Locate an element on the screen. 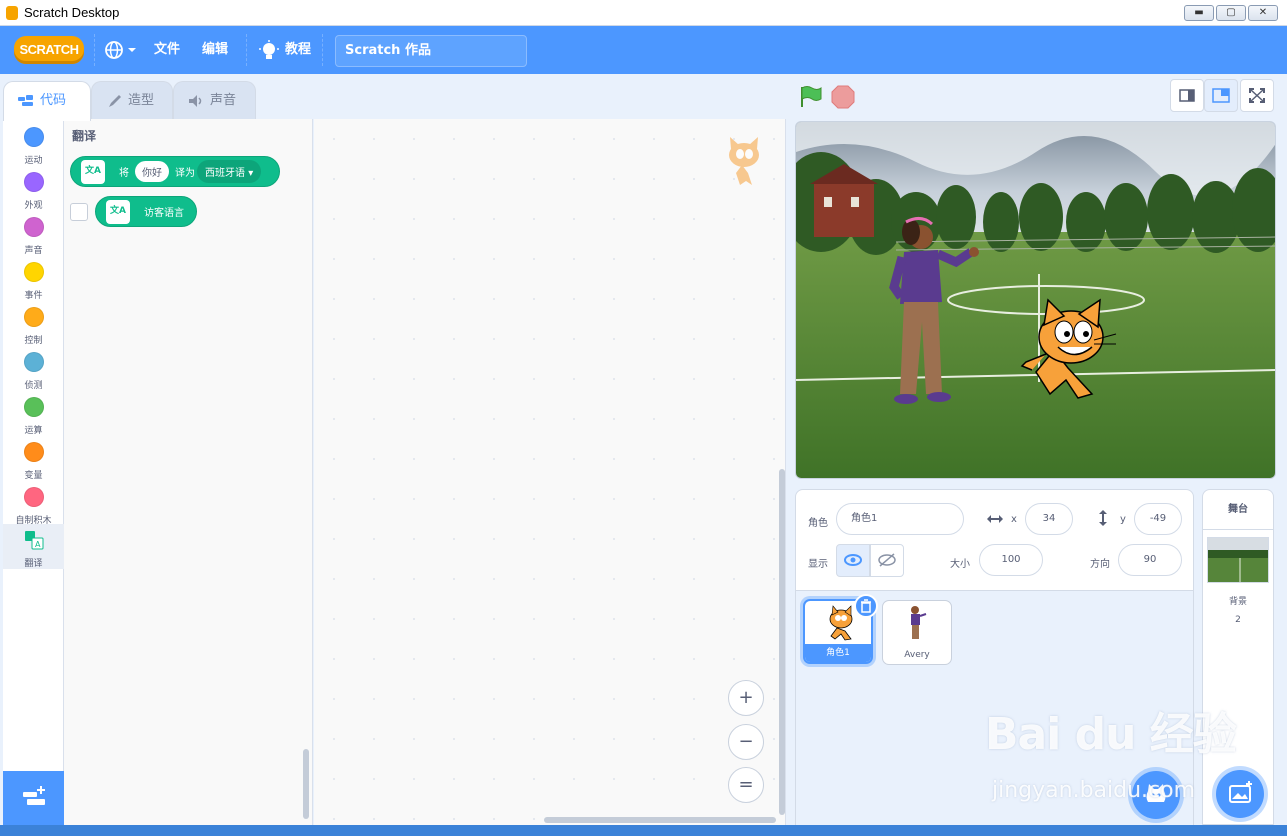 The width and height of the screenshot is (1287, 836). zoom-in-button: + is located at coordinates (746, 698).